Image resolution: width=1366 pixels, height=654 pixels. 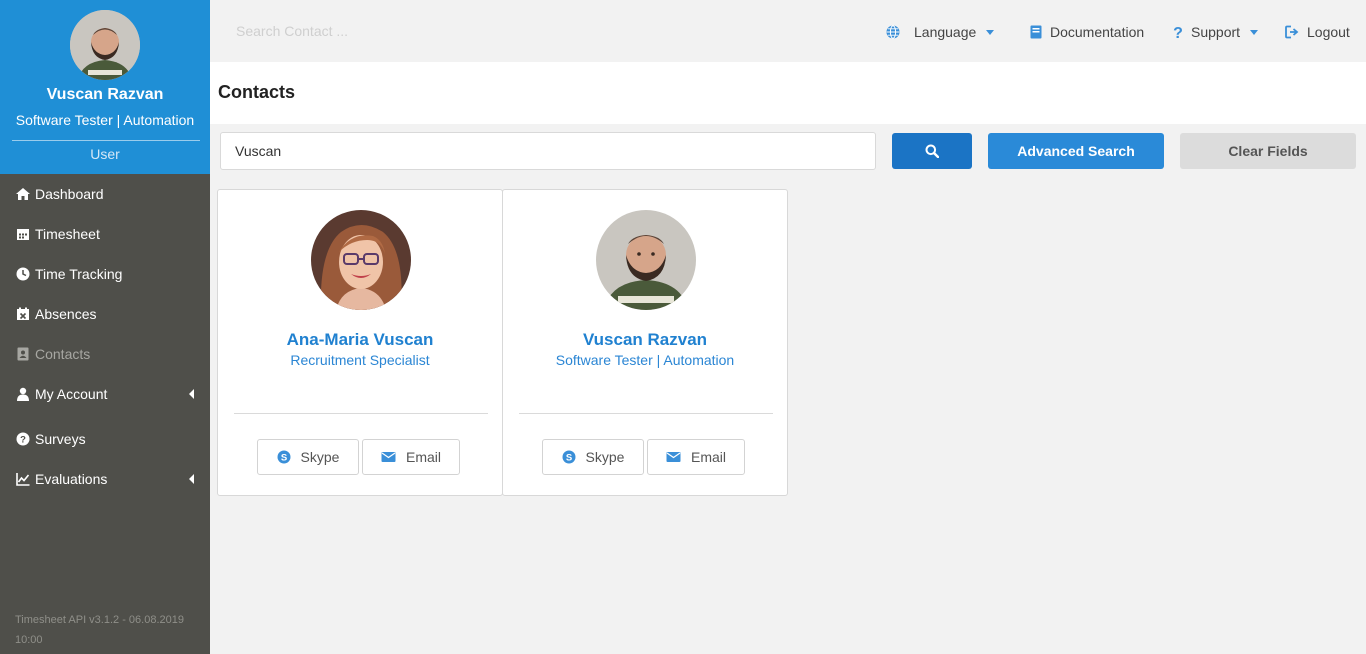 What do you see at coordinates (1292, 32) in the screenshot?
I see `sign-out-icon` at bounding box center [1292, 32].